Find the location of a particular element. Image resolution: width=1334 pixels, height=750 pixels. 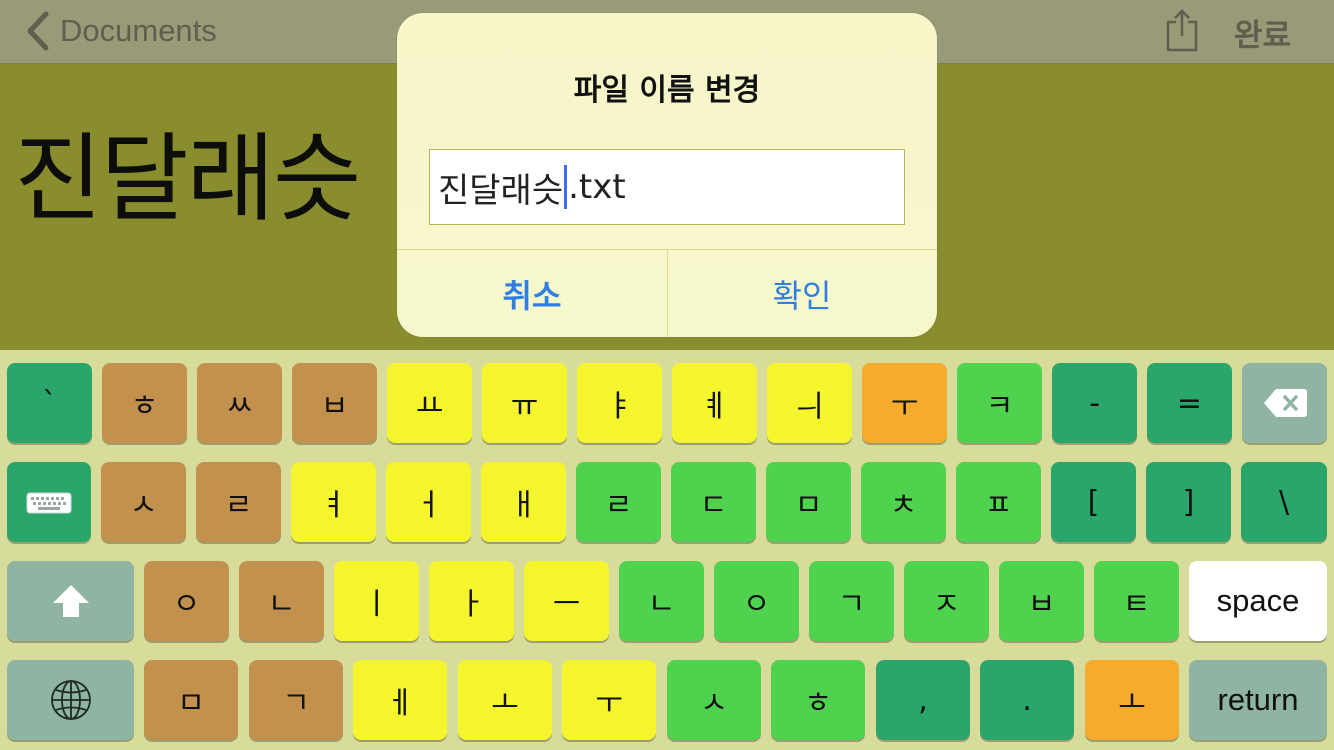

globe-icon is located at coordinates (70, 700).